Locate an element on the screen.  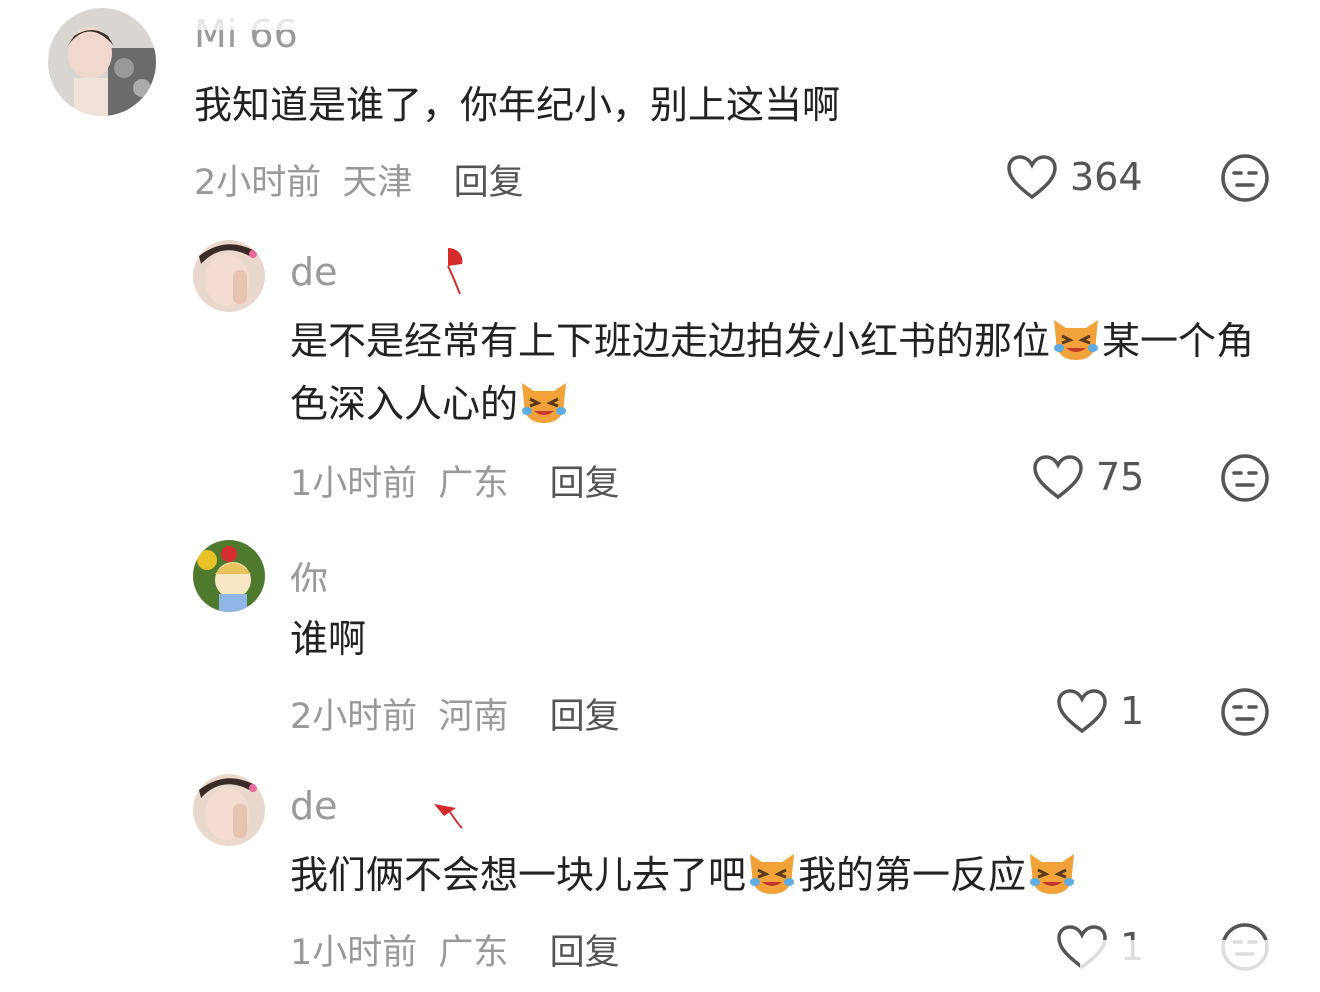
username-mask is located at coordinates (304, 21).